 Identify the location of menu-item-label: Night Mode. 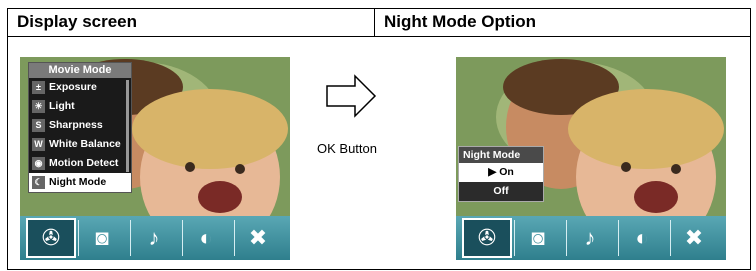
(78, 182).